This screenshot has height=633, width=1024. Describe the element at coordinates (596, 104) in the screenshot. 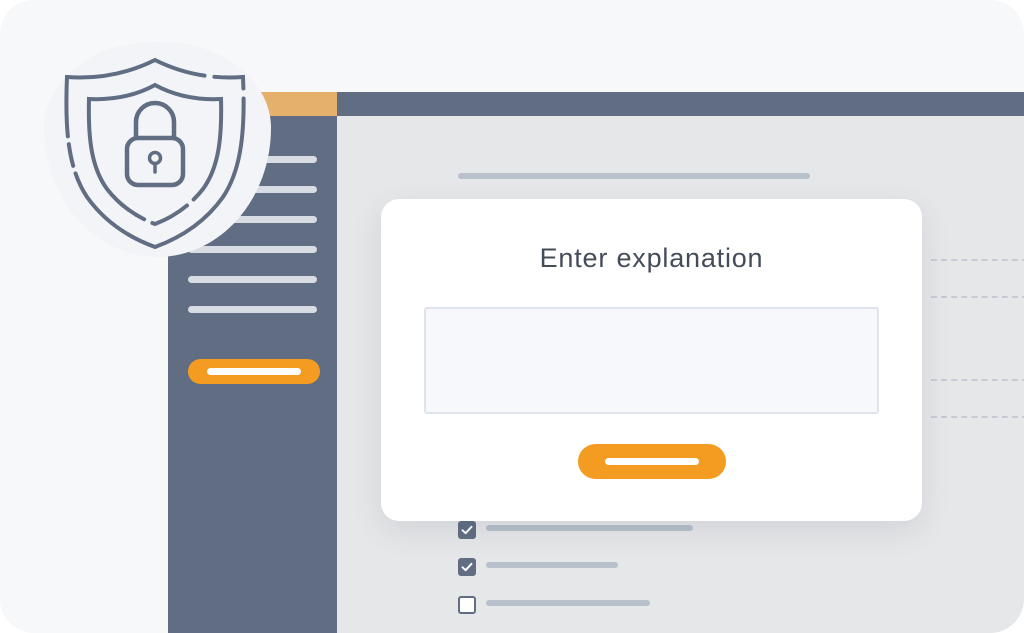

I see `window-title-bar` at that location.